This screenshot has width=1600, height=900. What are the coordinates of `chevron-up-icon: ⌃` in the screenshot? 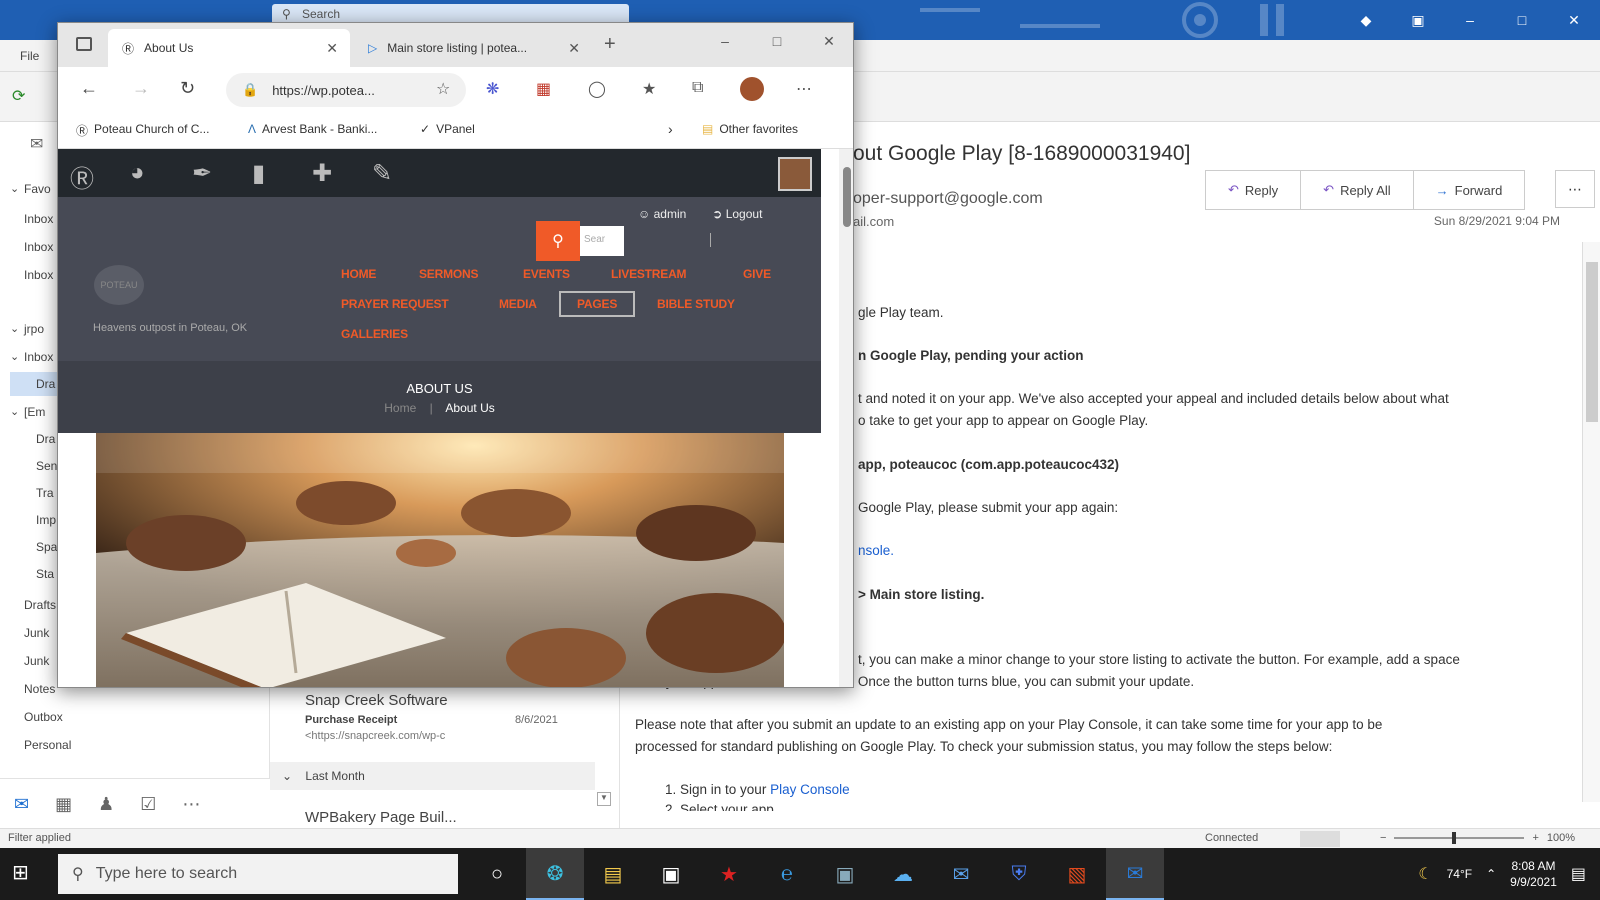 It's located at (1491, 874).